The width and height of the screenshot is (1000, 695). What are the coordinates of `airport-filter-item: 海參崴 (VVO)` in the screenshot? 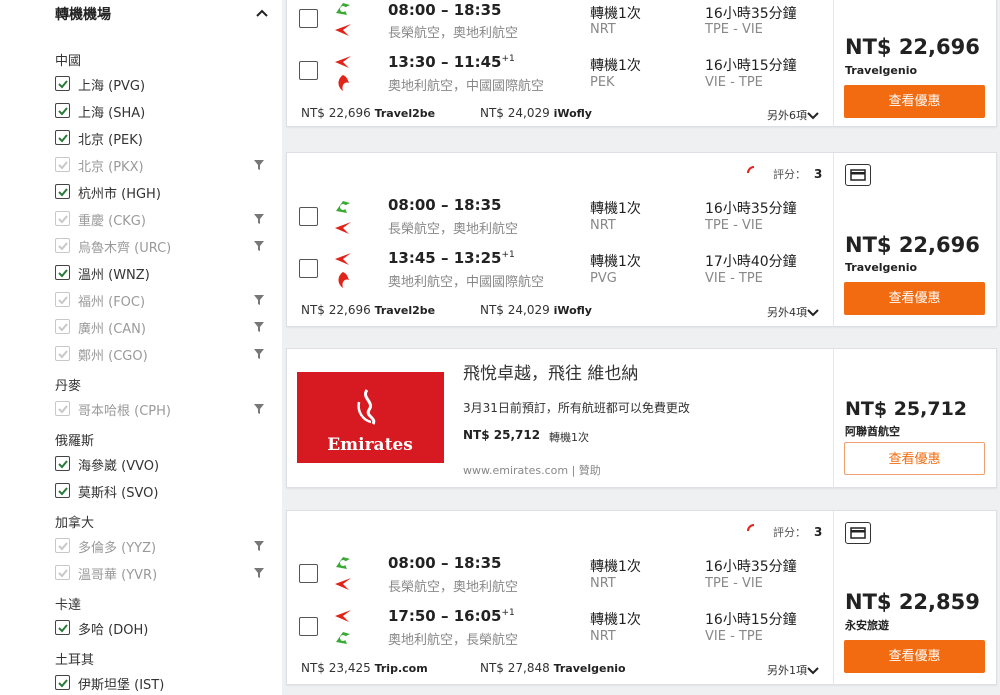 It's located at (162, 464).